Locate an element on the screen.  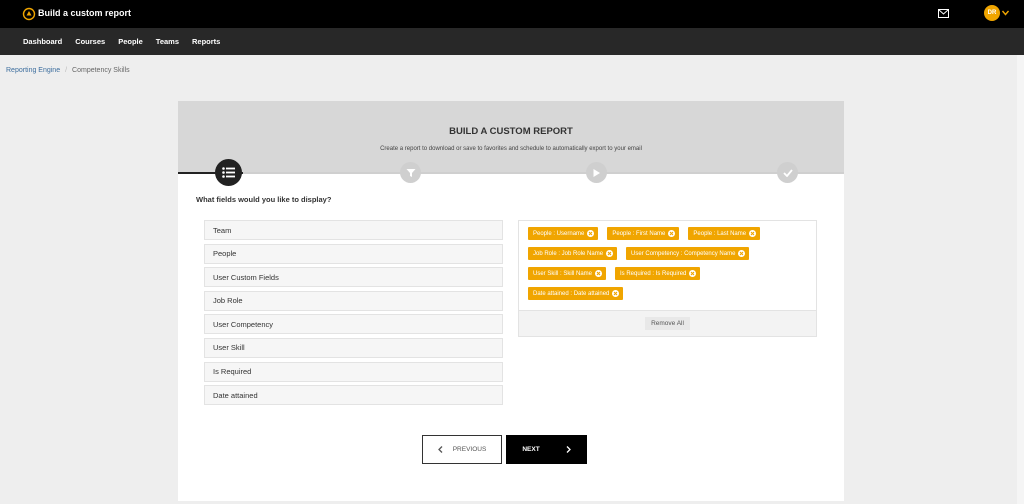
list-icon is located at coordinates (228, 172).